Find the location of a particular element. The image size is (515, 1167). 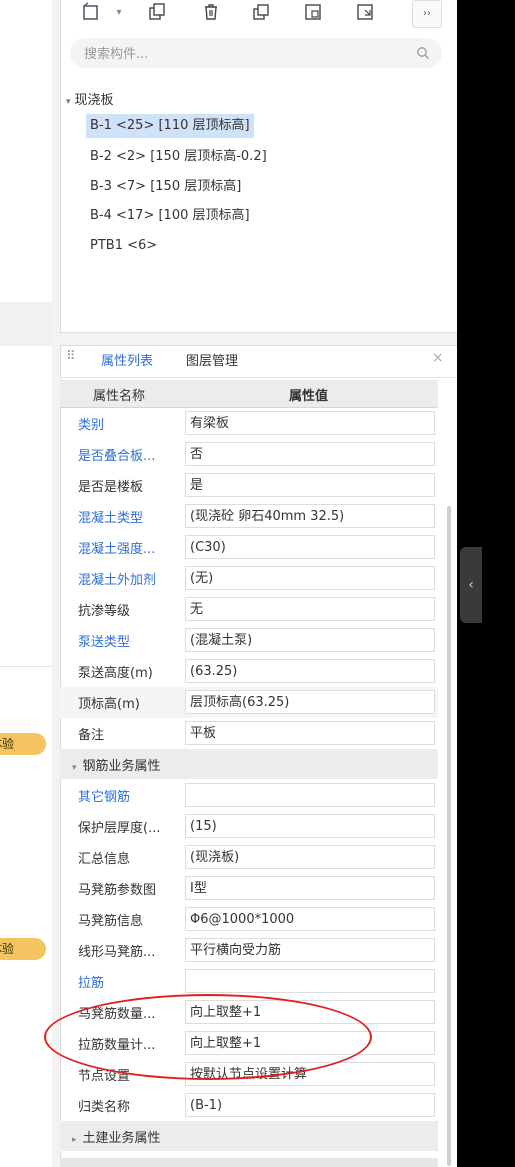

property-value-field: (15) is located at coordinates (310, 826).